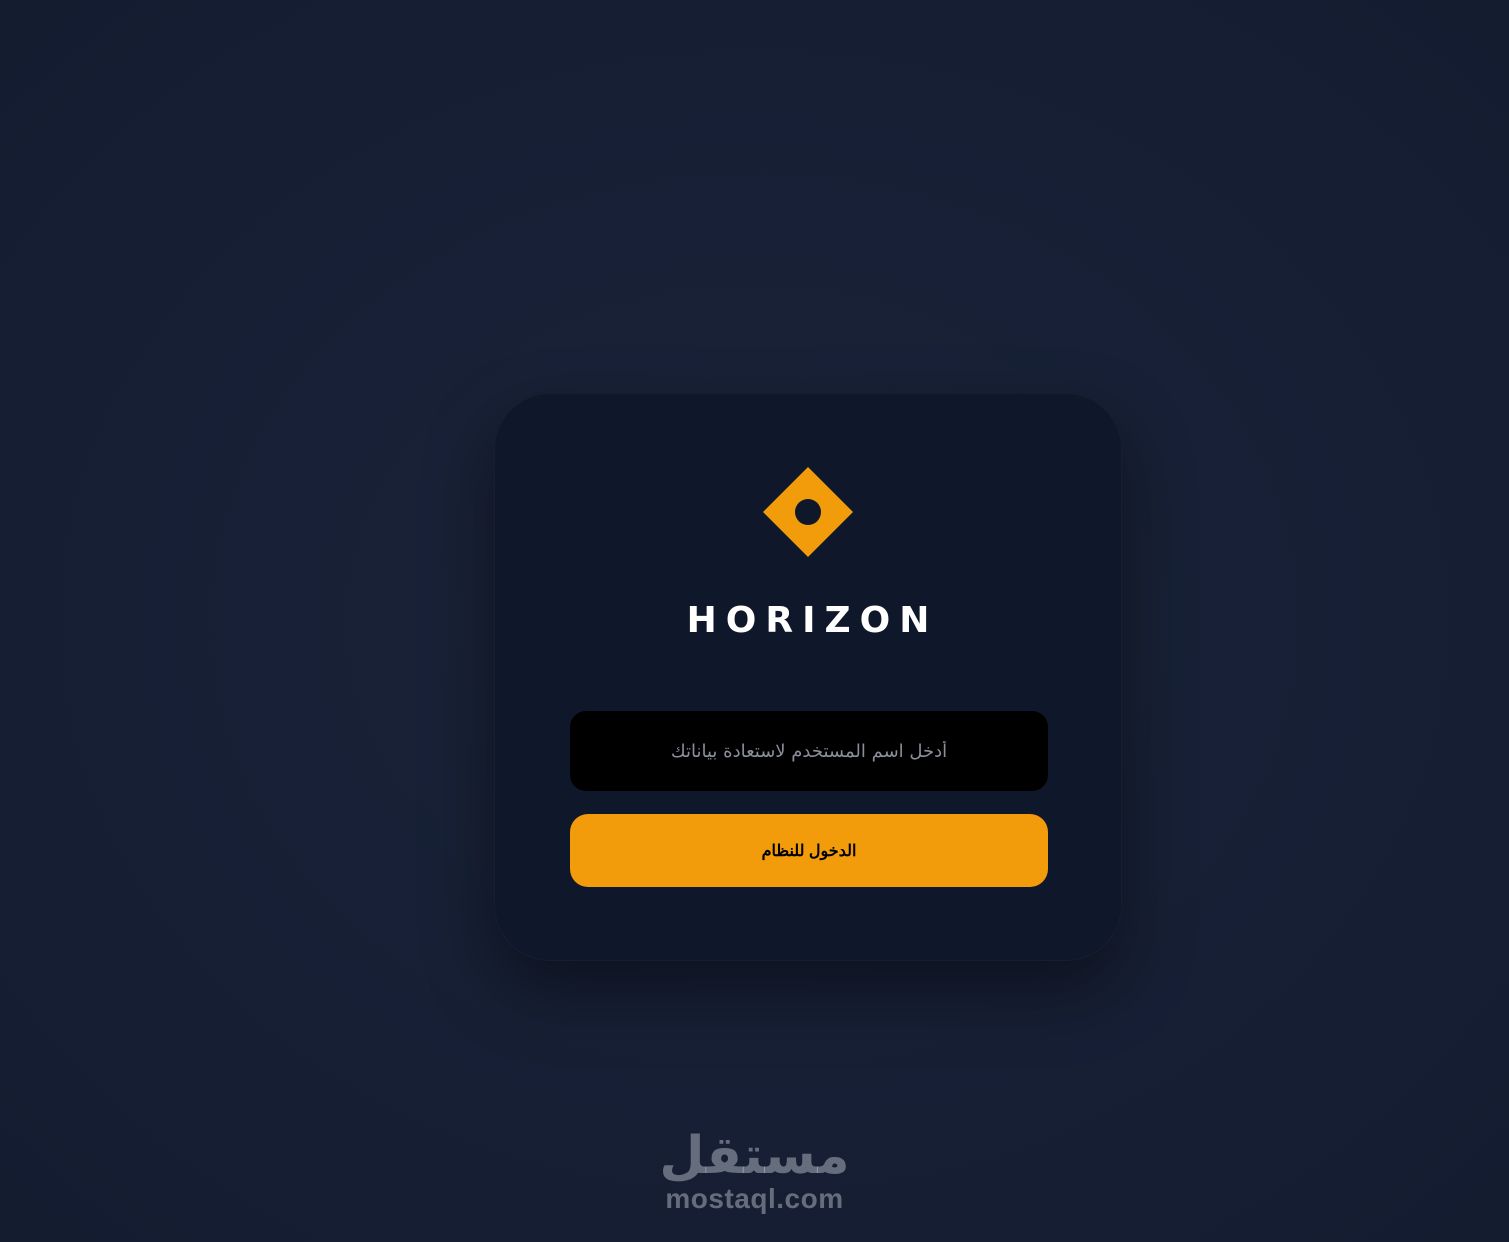 The width and height of the screenshot is (1509, 1242). Describe the element at coordinates (808, 512) in the screenshot. I see `diamond-logo-icon` at that location.